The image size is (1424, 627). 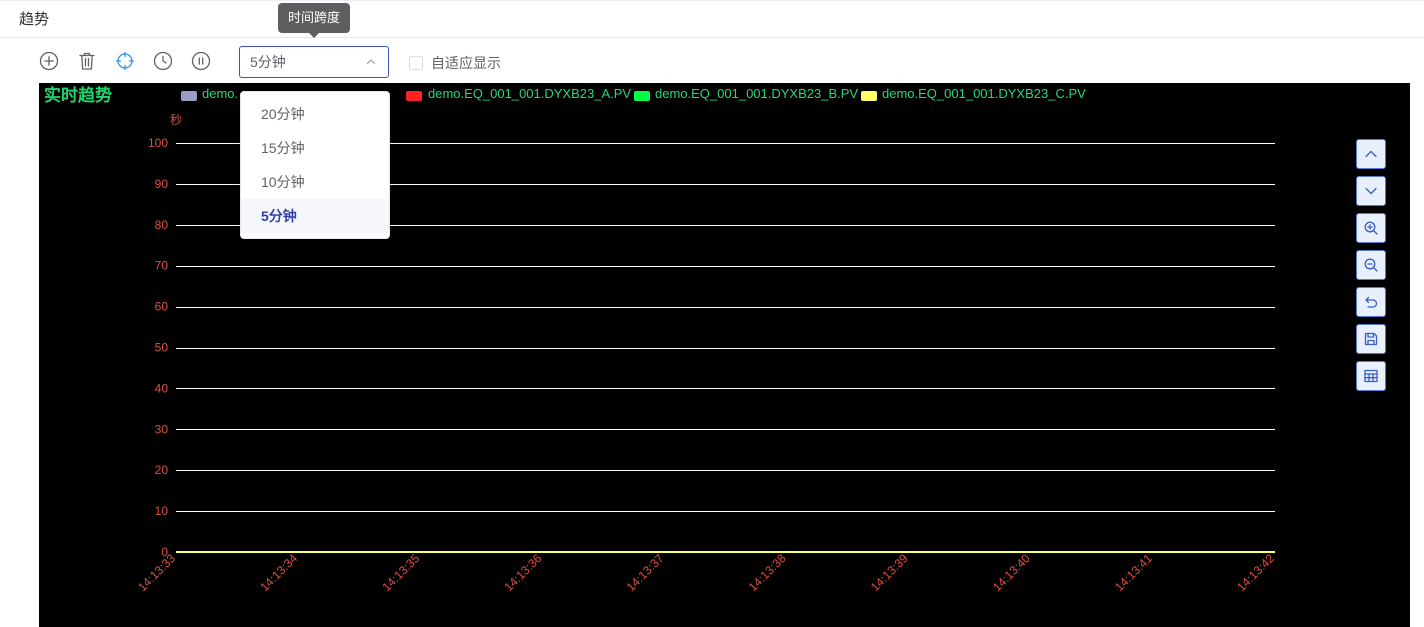 I want to click on y-tick-label: 30, so click(x=162, y=429).